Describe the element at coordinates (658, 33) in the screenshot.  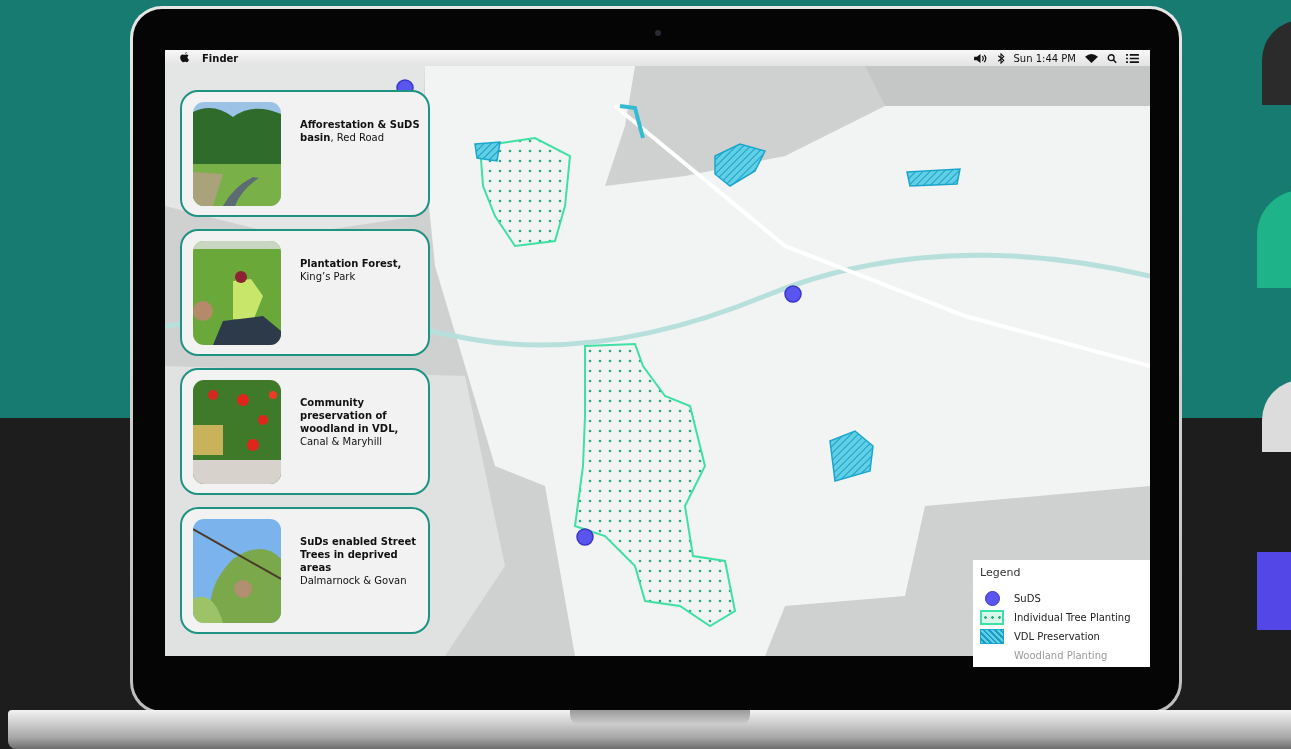
I see `camera-icon` at that location.